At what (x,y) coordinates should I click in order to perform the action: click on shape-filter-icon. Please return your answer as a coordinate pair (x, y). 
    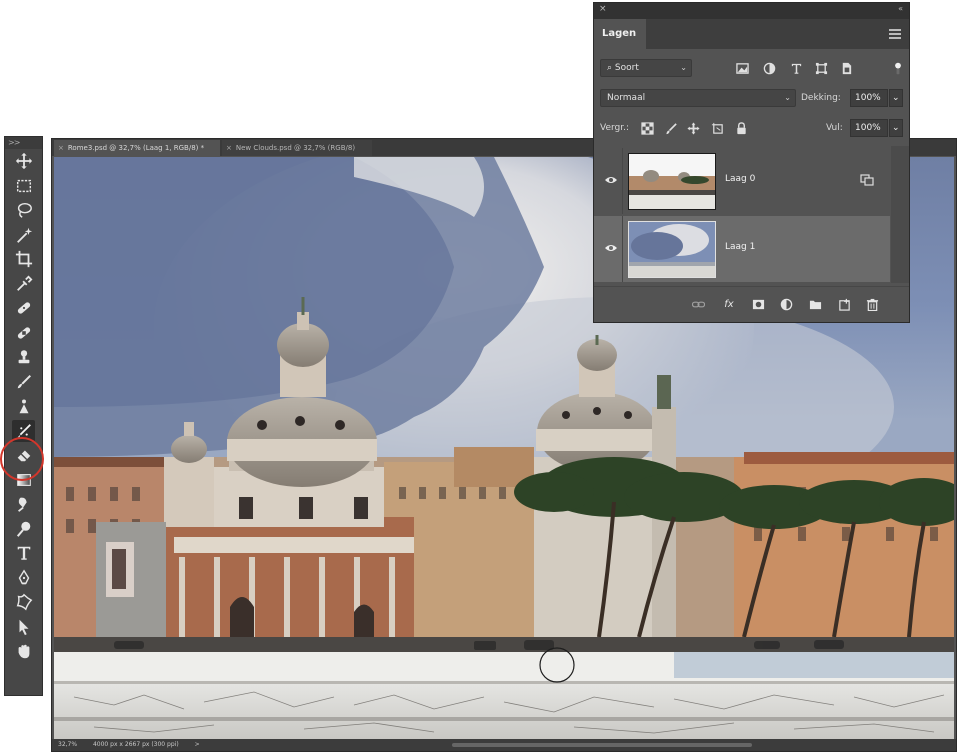
    Looking at the image, I should click on (821, 68).